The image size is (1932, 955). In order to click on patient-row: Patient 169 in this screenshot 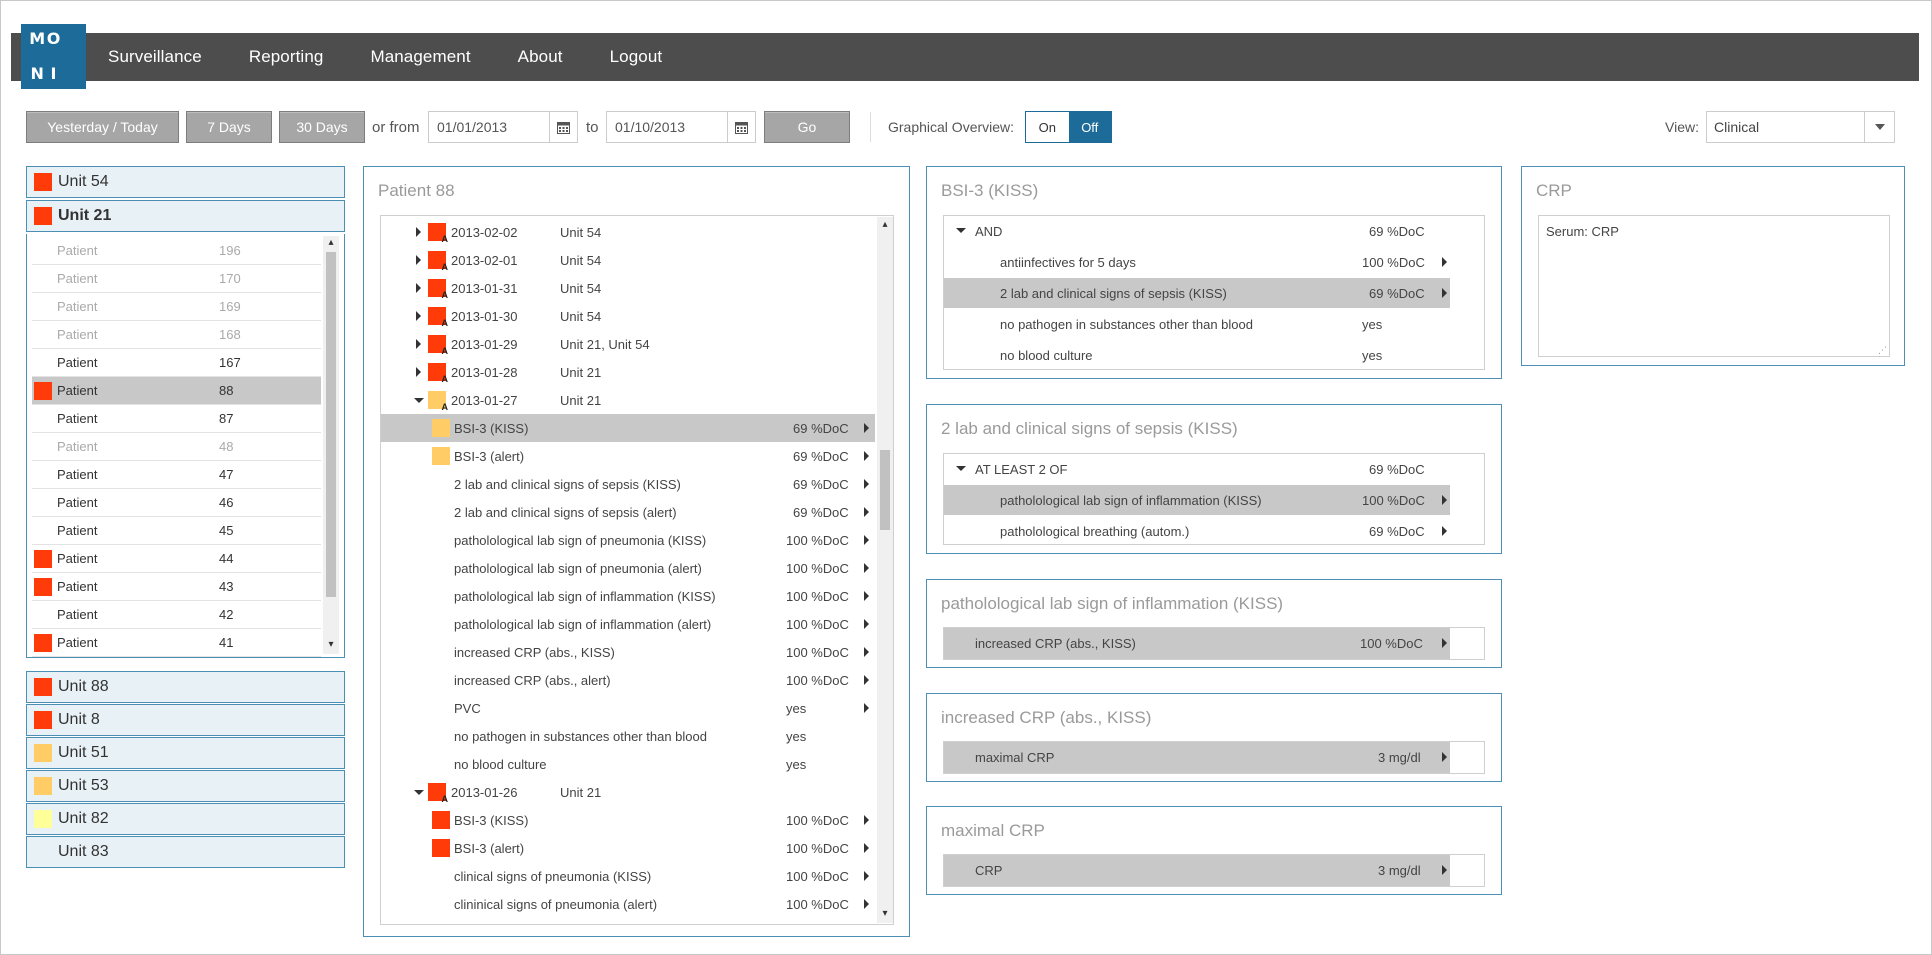, I will do `click(176, 307)`.